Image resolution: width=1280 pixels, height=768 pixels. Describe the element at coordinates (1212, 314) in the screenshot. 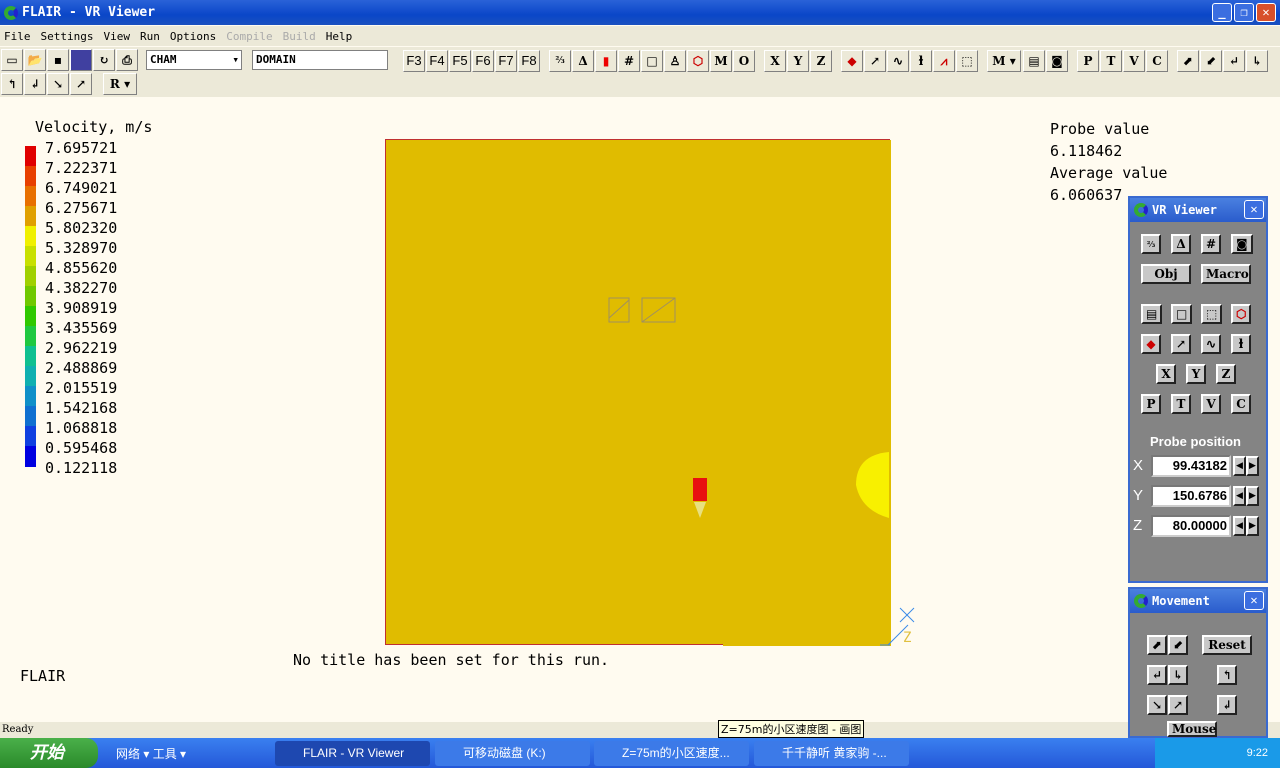

I see `cube-icon: ⬚` at that location.